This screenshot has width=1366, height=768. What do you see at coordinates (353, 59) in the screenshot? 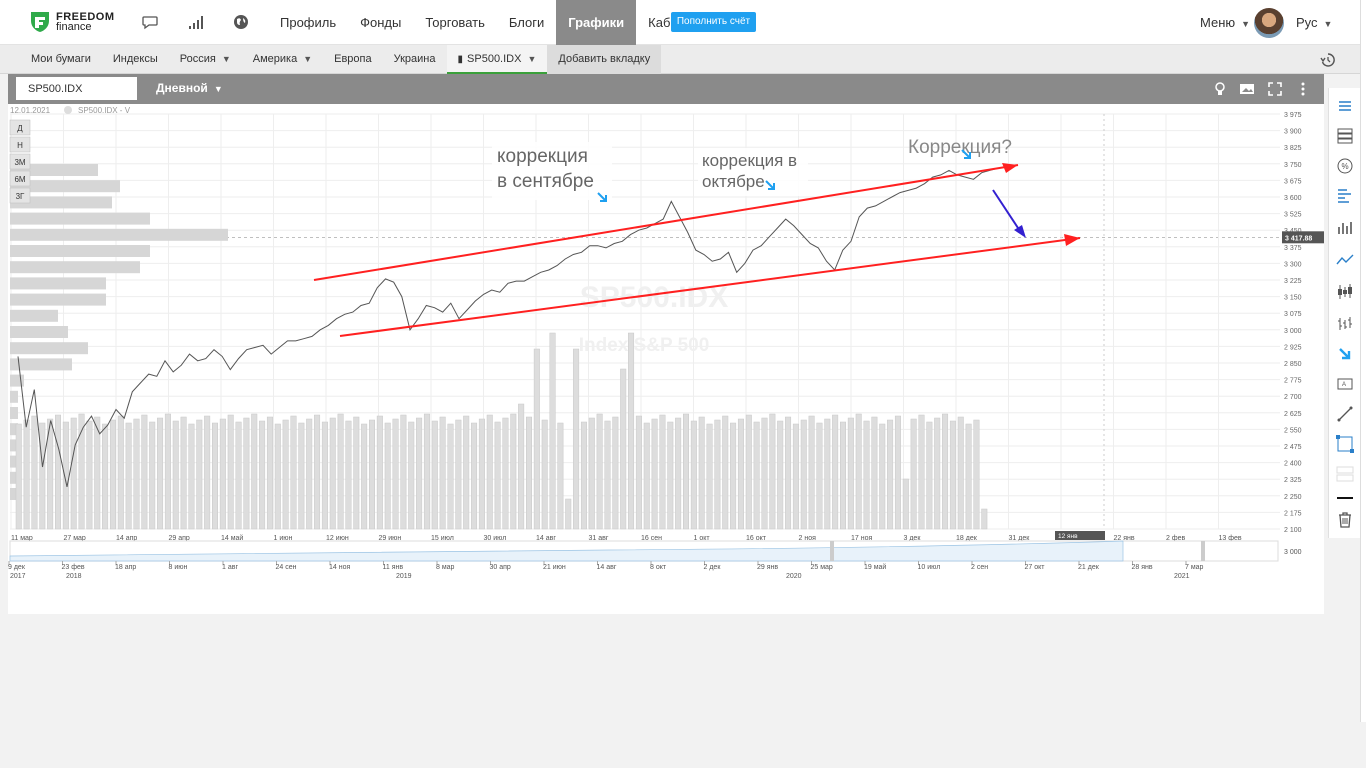
I see `tab-europe: Европа` at bounding box center [353, 59].